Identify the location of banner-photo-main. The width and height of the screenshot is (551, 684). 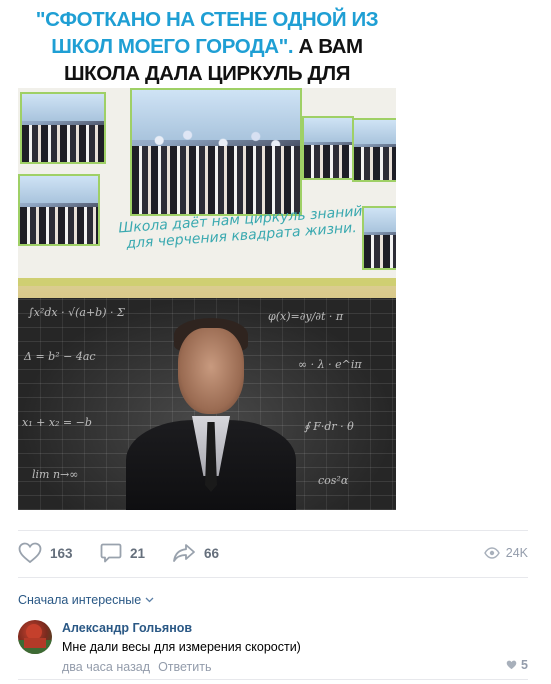
(216, 152).